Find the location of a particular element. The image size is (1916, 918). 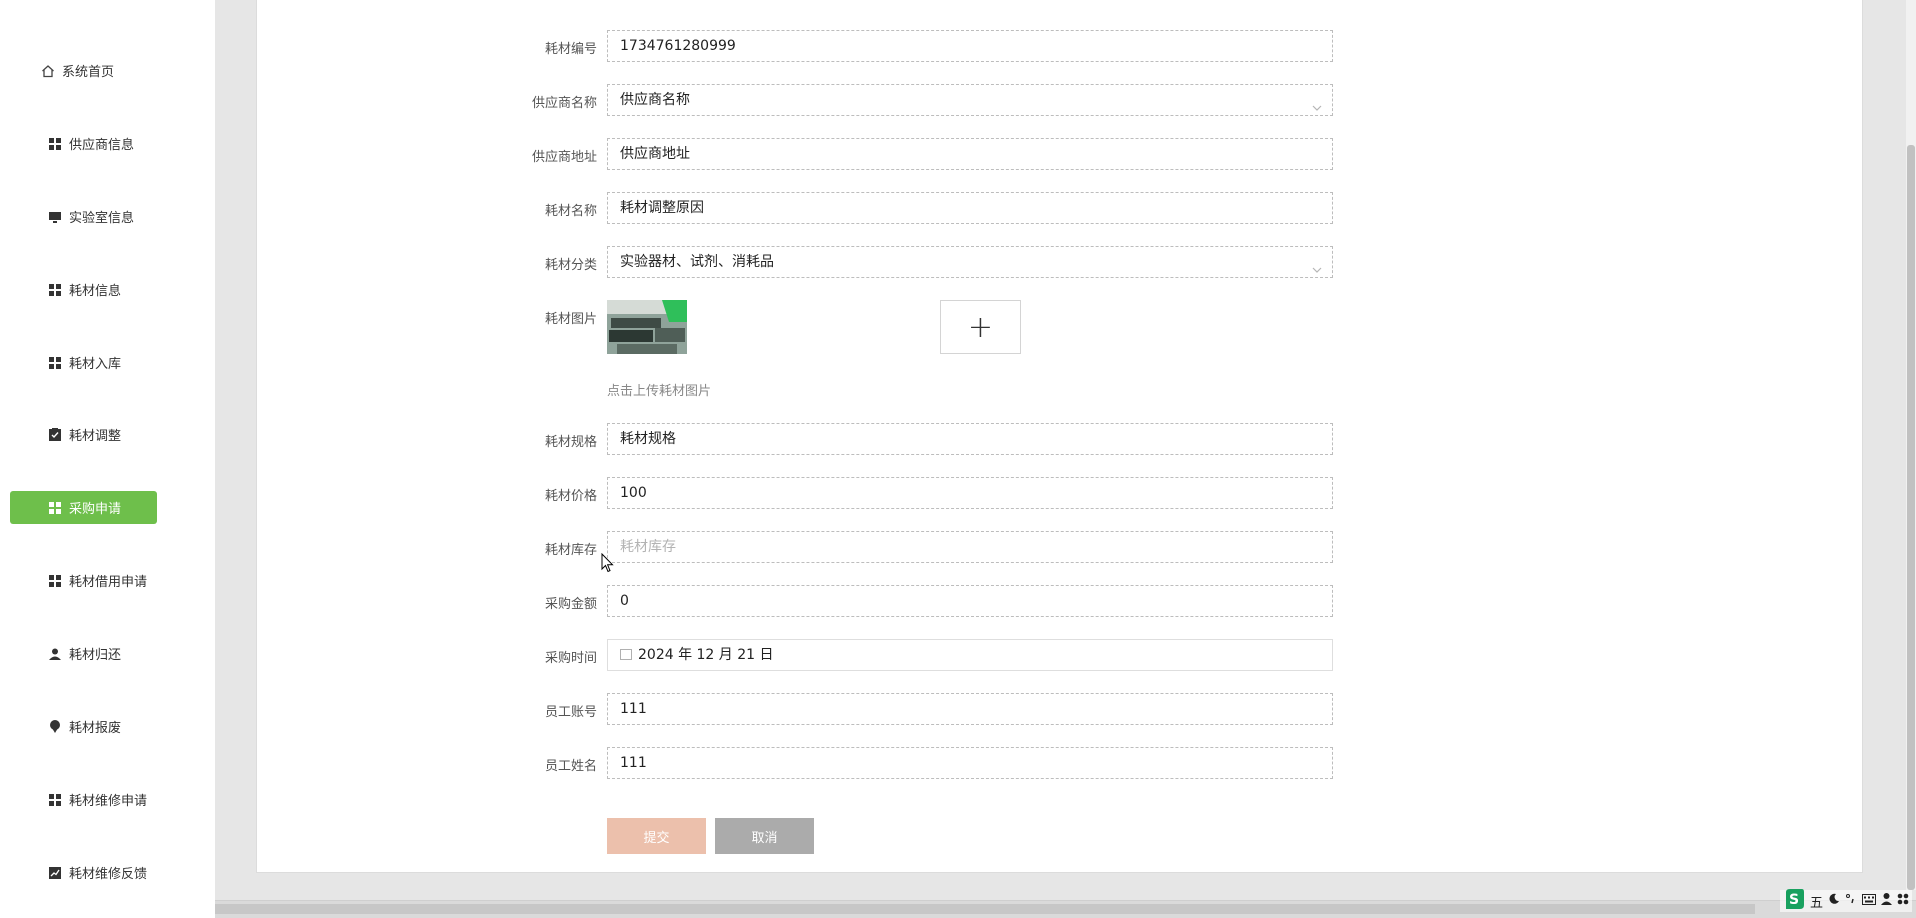

form-row-material-spec: 耗材规格 耗材规格 is located at coordinates (1060, 439).